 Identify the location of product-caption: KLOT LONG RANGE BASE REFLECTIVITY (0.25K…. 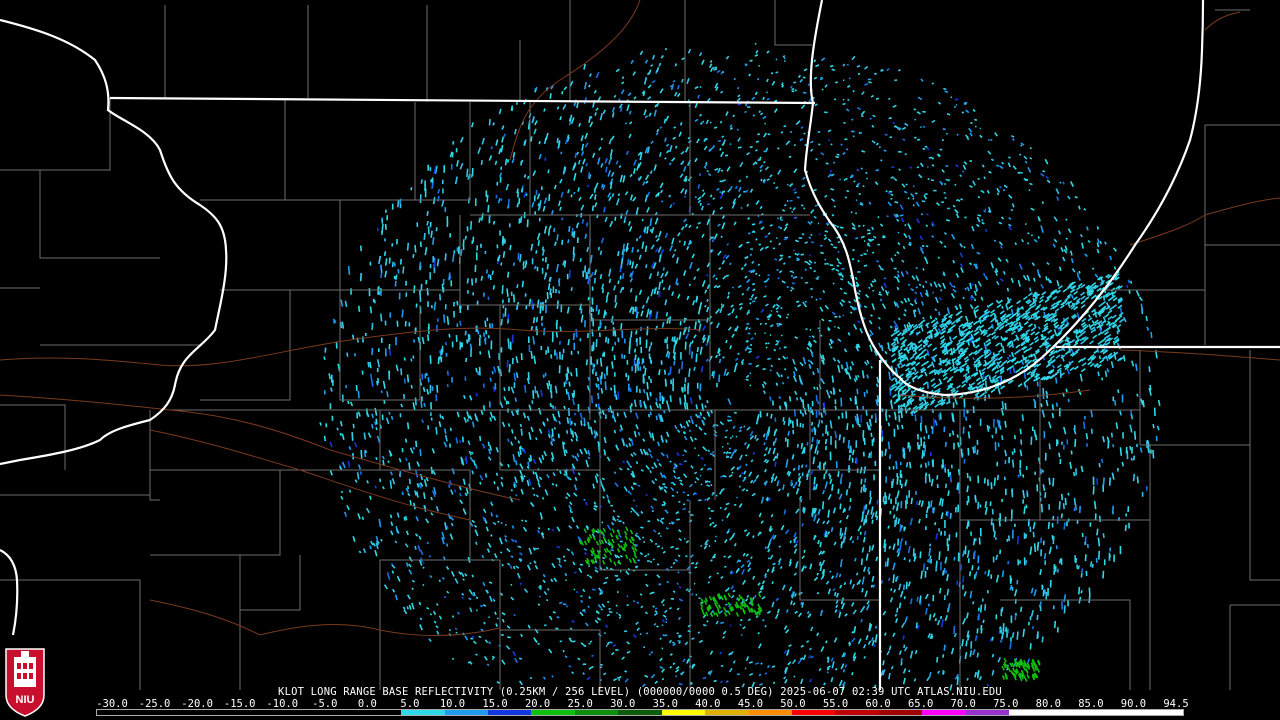
(640, 692).